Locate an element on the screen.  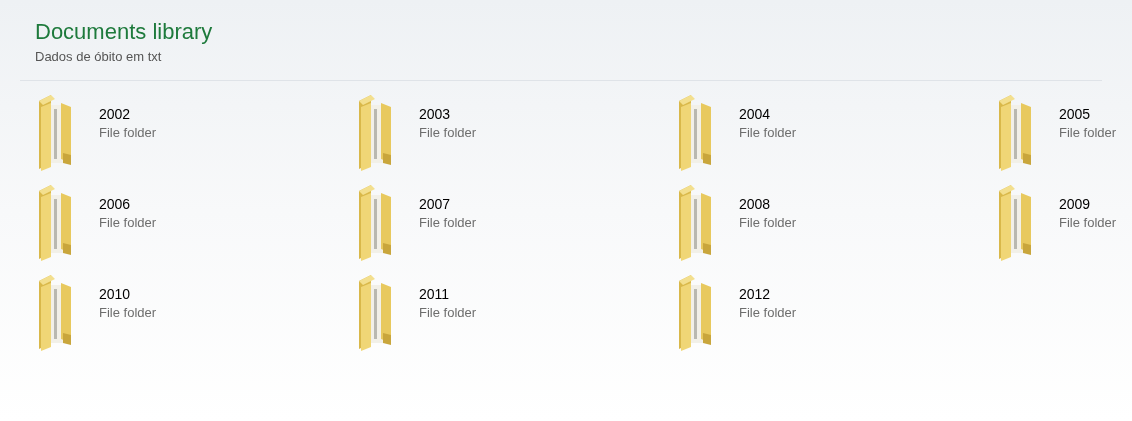
folder-name: 2008 is located at coordinates (768, 204).